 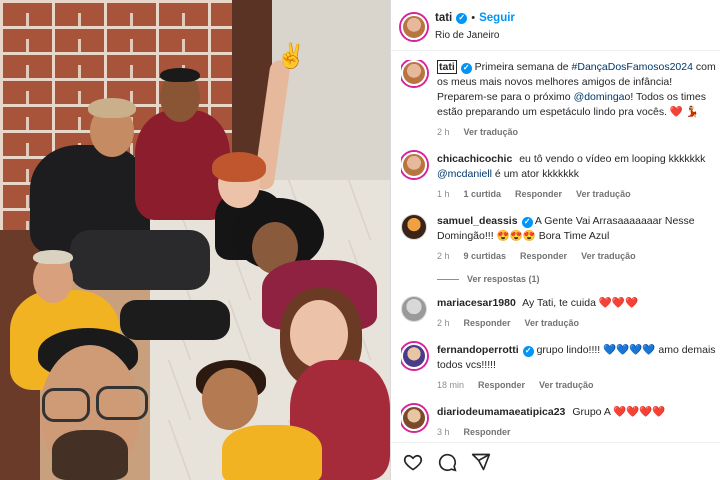 I want to click on comment-text: Bora Time Azul, so click(x=572, y=236).